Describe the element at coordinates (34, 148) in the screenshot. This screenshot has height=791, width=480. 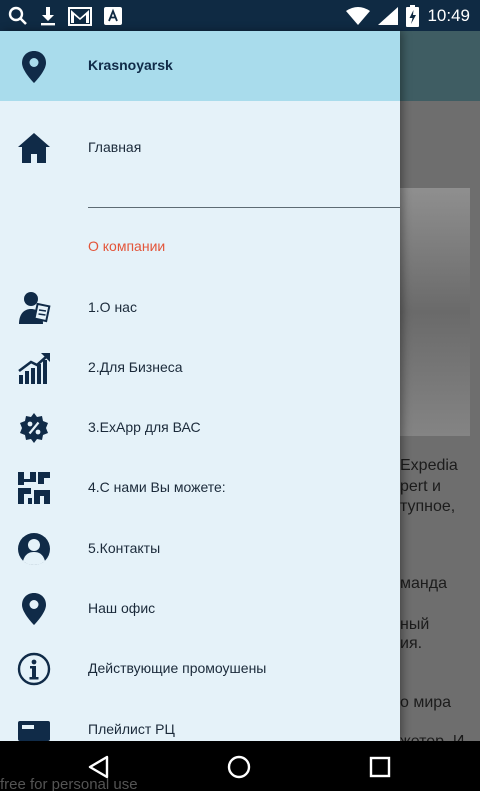
I see `home-icon` at that location.